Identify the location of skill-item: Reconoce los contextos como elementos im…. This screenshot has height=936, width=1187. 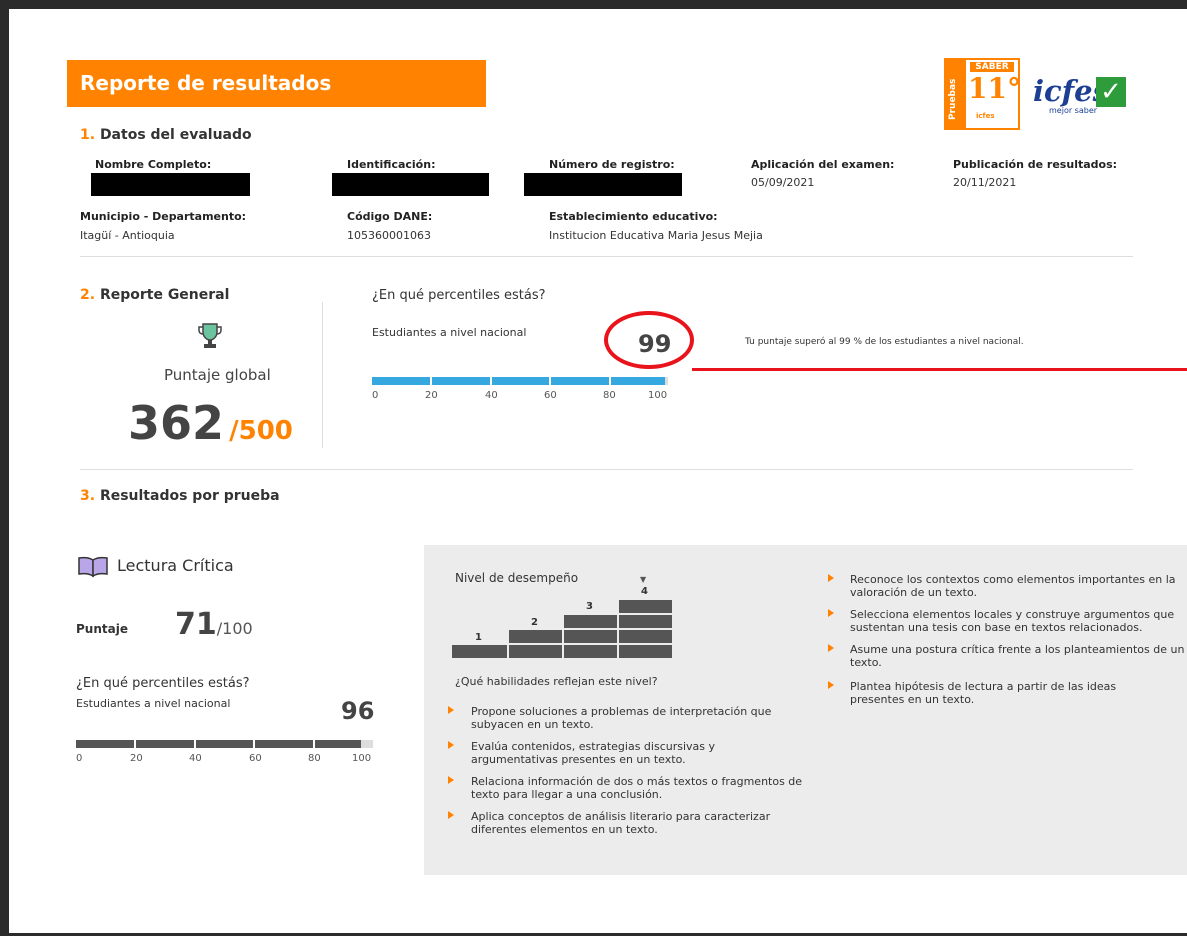
(1013, 586).